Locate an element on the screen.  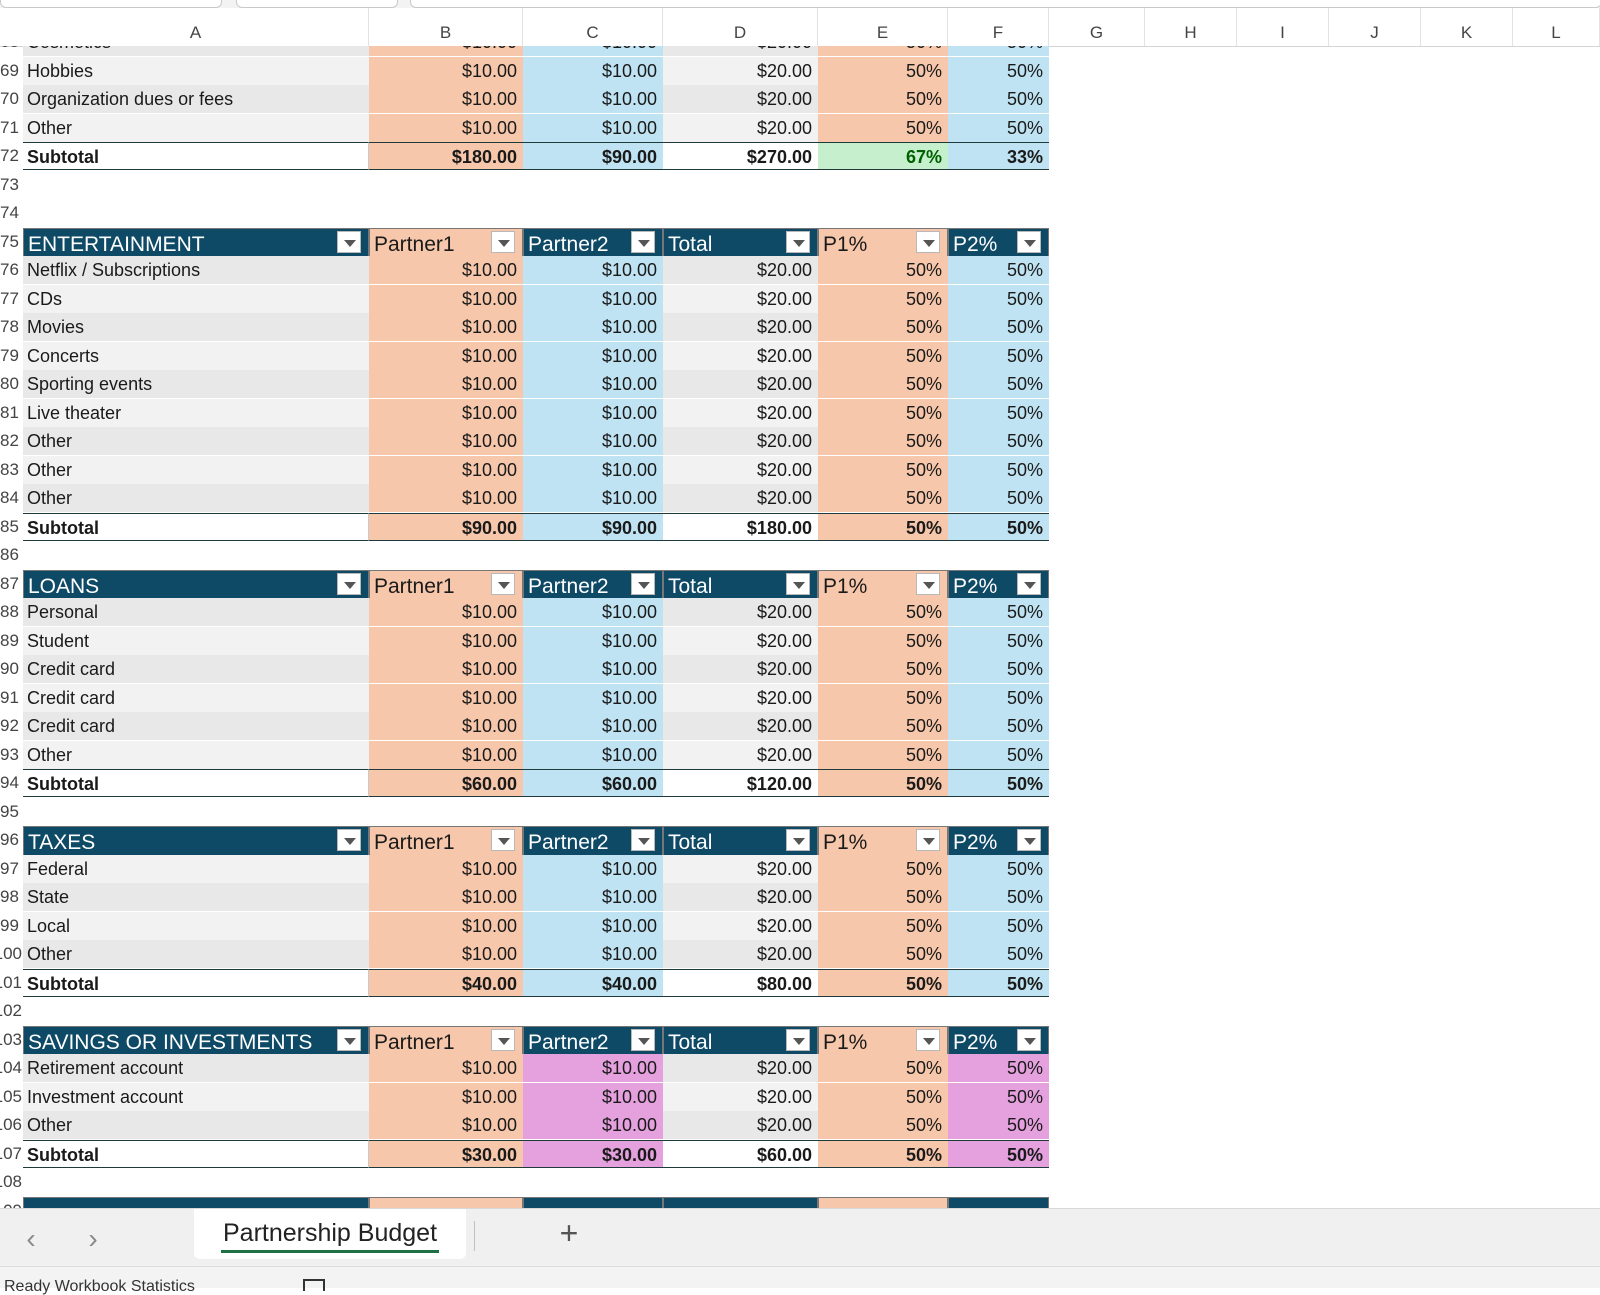
row-number: 79 is located at coordinates (11, 356).